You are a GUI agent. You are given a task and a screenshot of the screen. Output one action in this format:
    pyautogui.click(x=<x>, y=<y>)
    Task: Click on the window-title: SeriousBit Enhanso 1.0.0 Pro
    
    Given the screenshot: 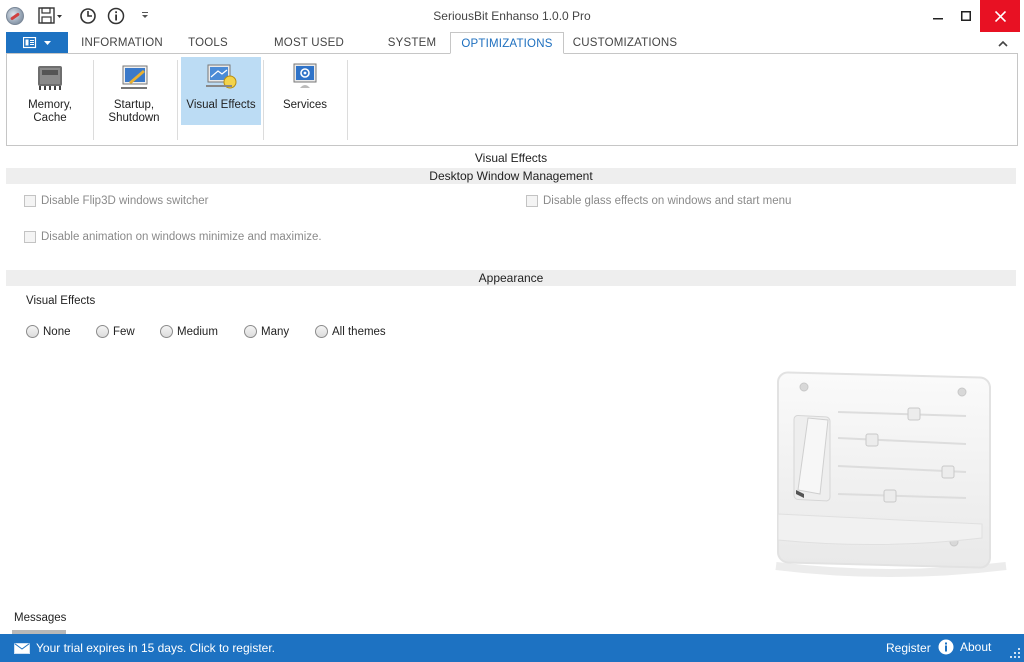 What is the action you would take?
    pyautogui.click(x=512, y=16)
    